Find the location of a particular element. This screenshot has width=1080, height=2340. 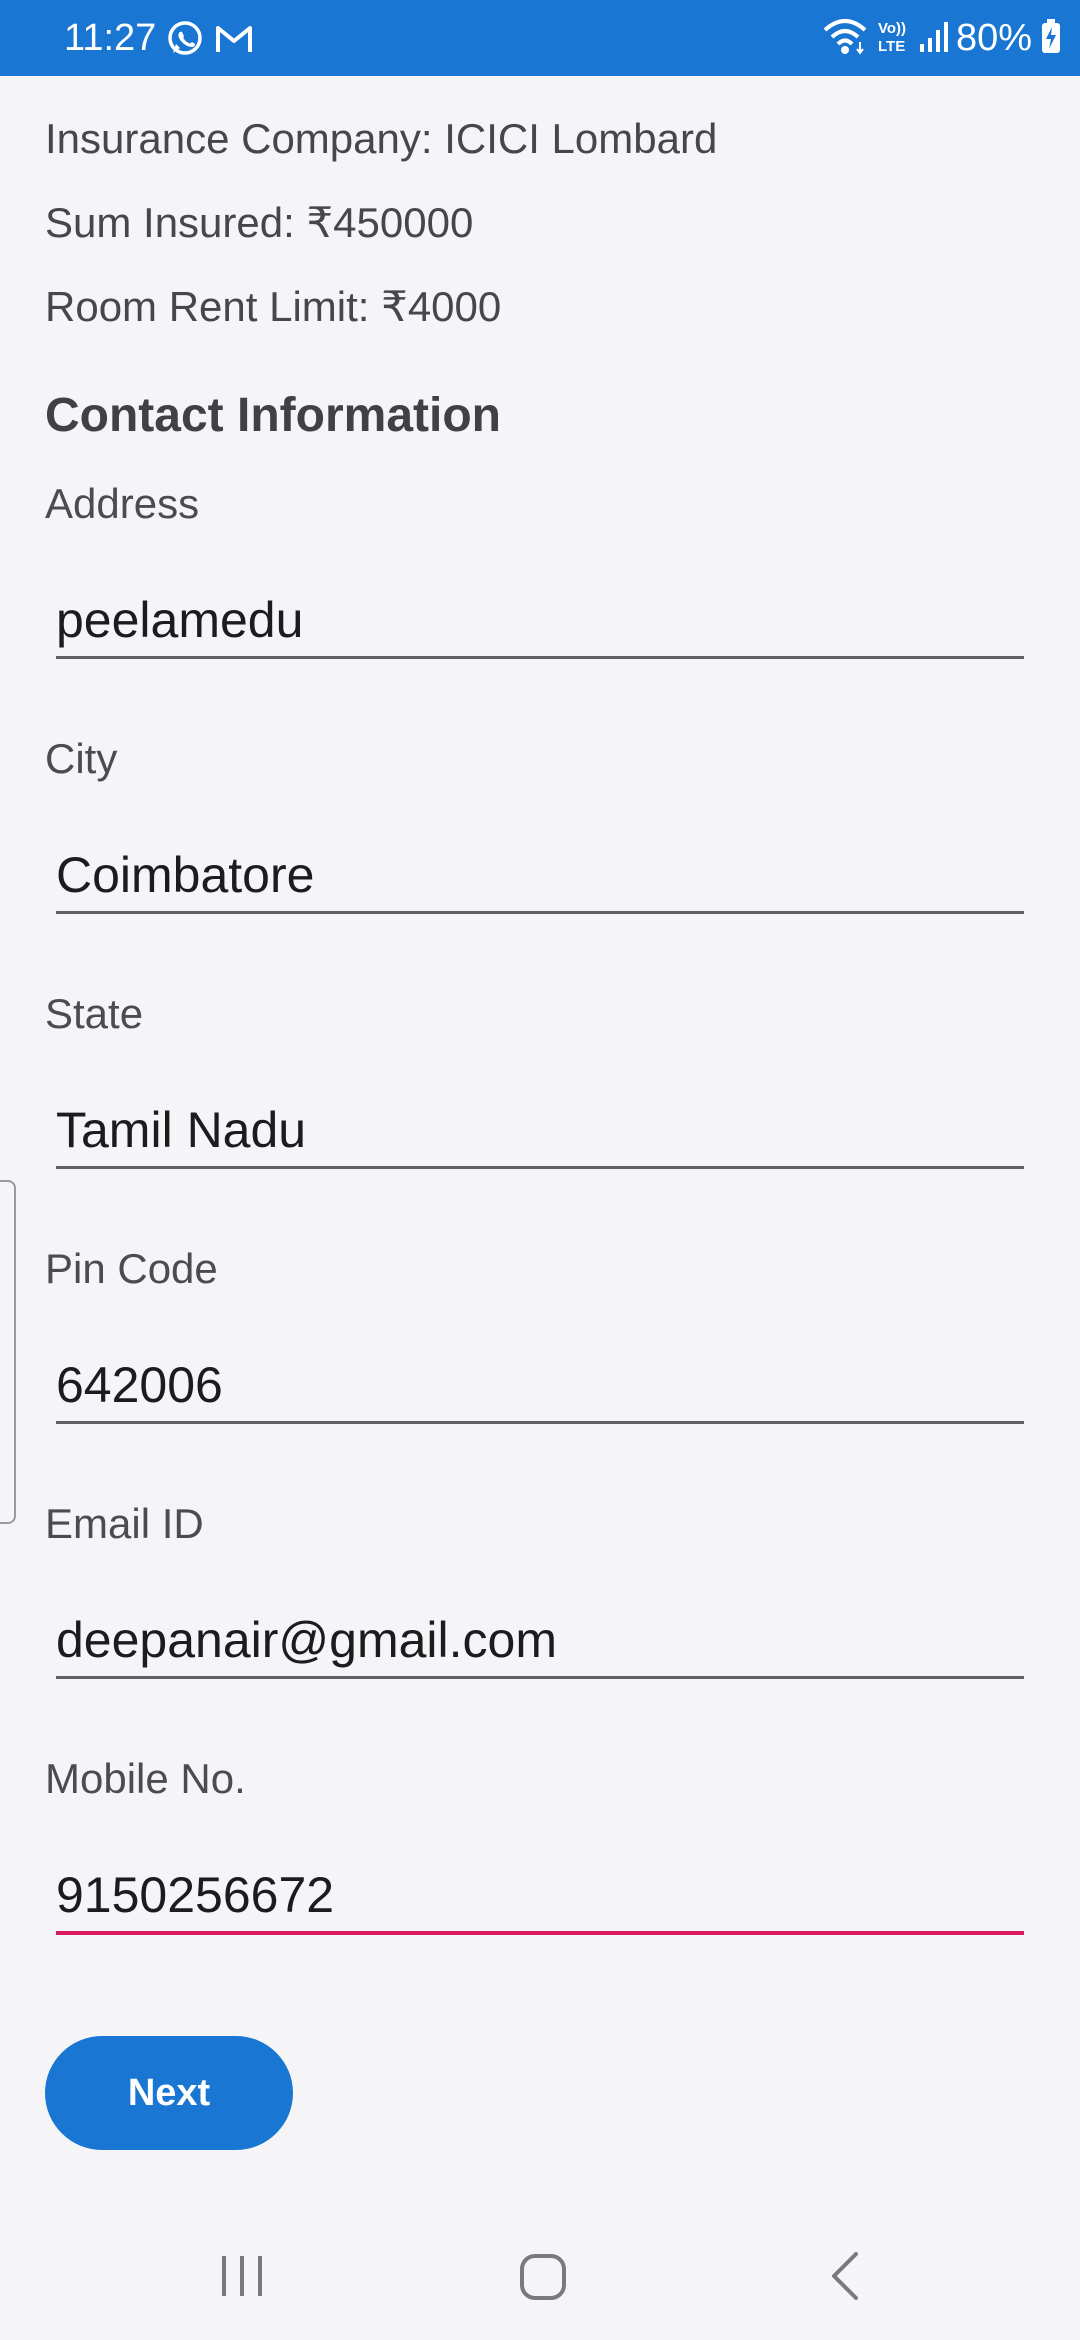

navigation-bar is located at coordinates (540, 2280).